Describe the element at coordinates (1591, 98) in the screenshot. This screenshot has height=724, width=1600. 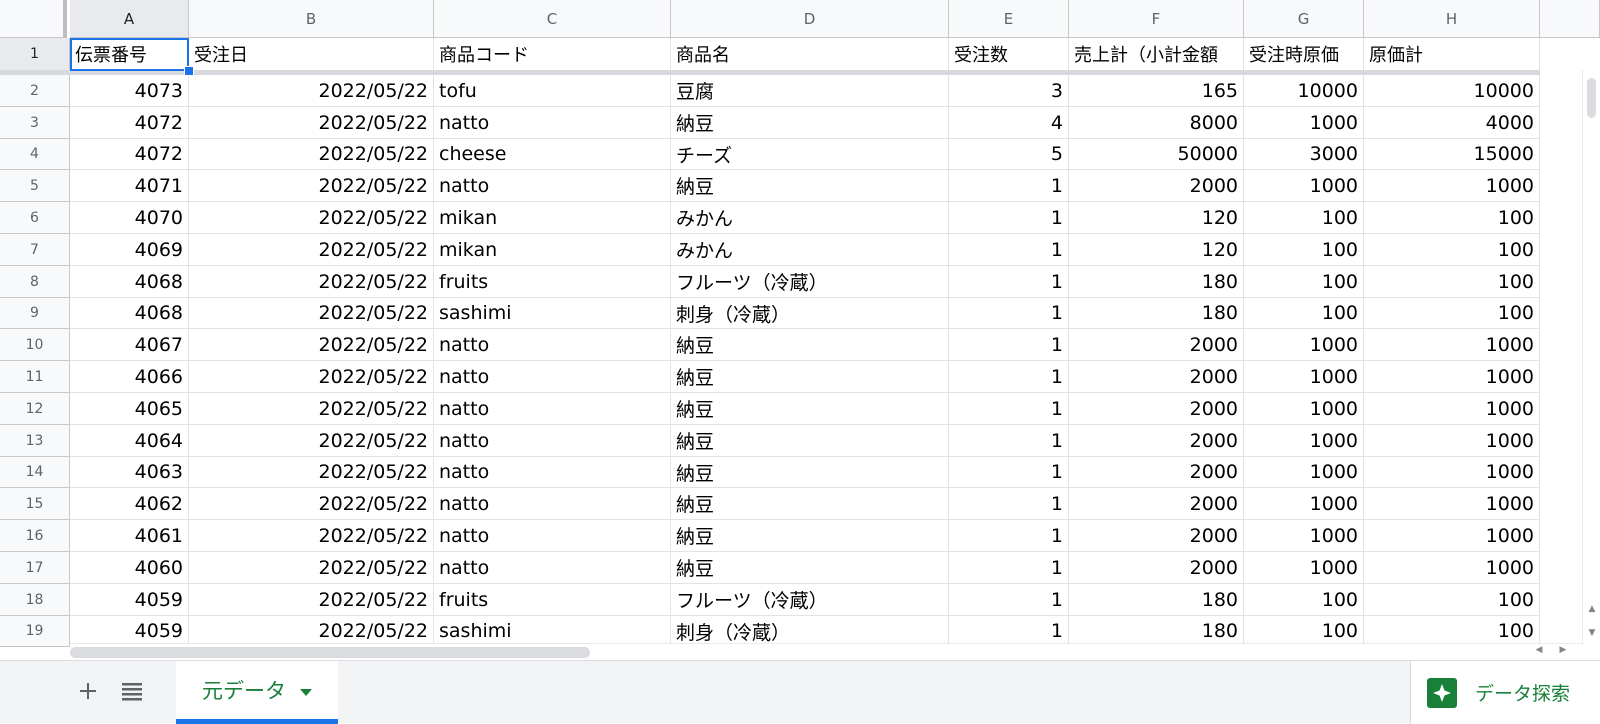
I see `vertical-scroll-thumb` at that location.